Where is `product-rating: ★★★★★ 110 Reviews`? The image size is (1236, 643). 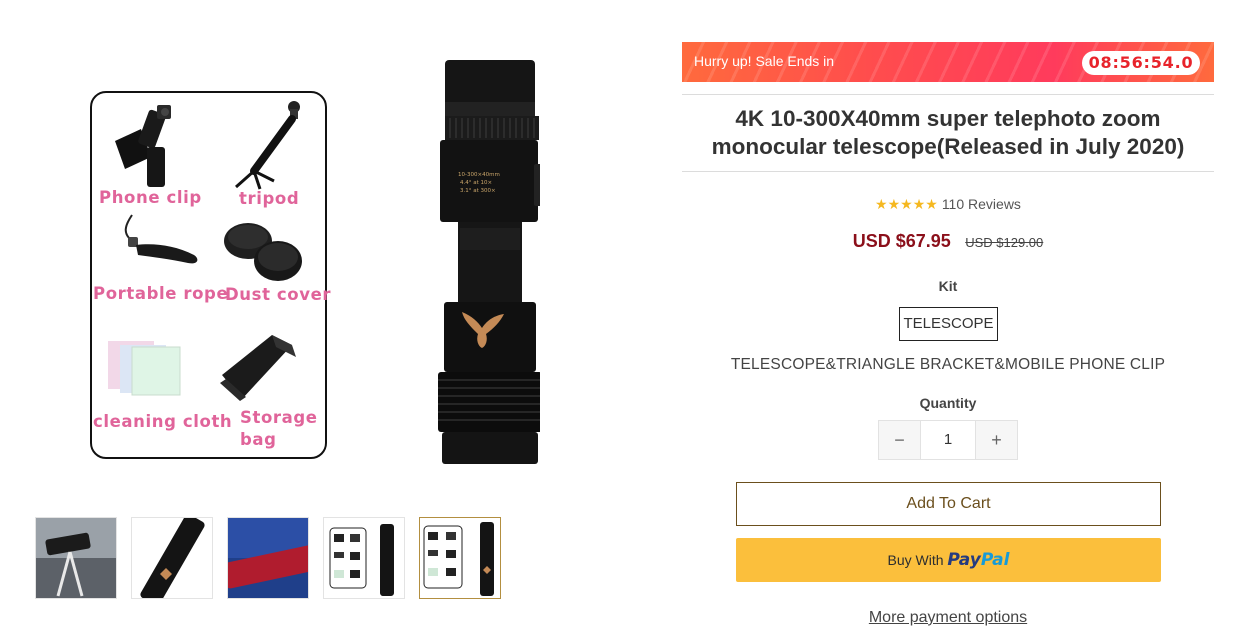
product-rating: ★★★★★ 110 Reviews is located at coordinates (948, 204).